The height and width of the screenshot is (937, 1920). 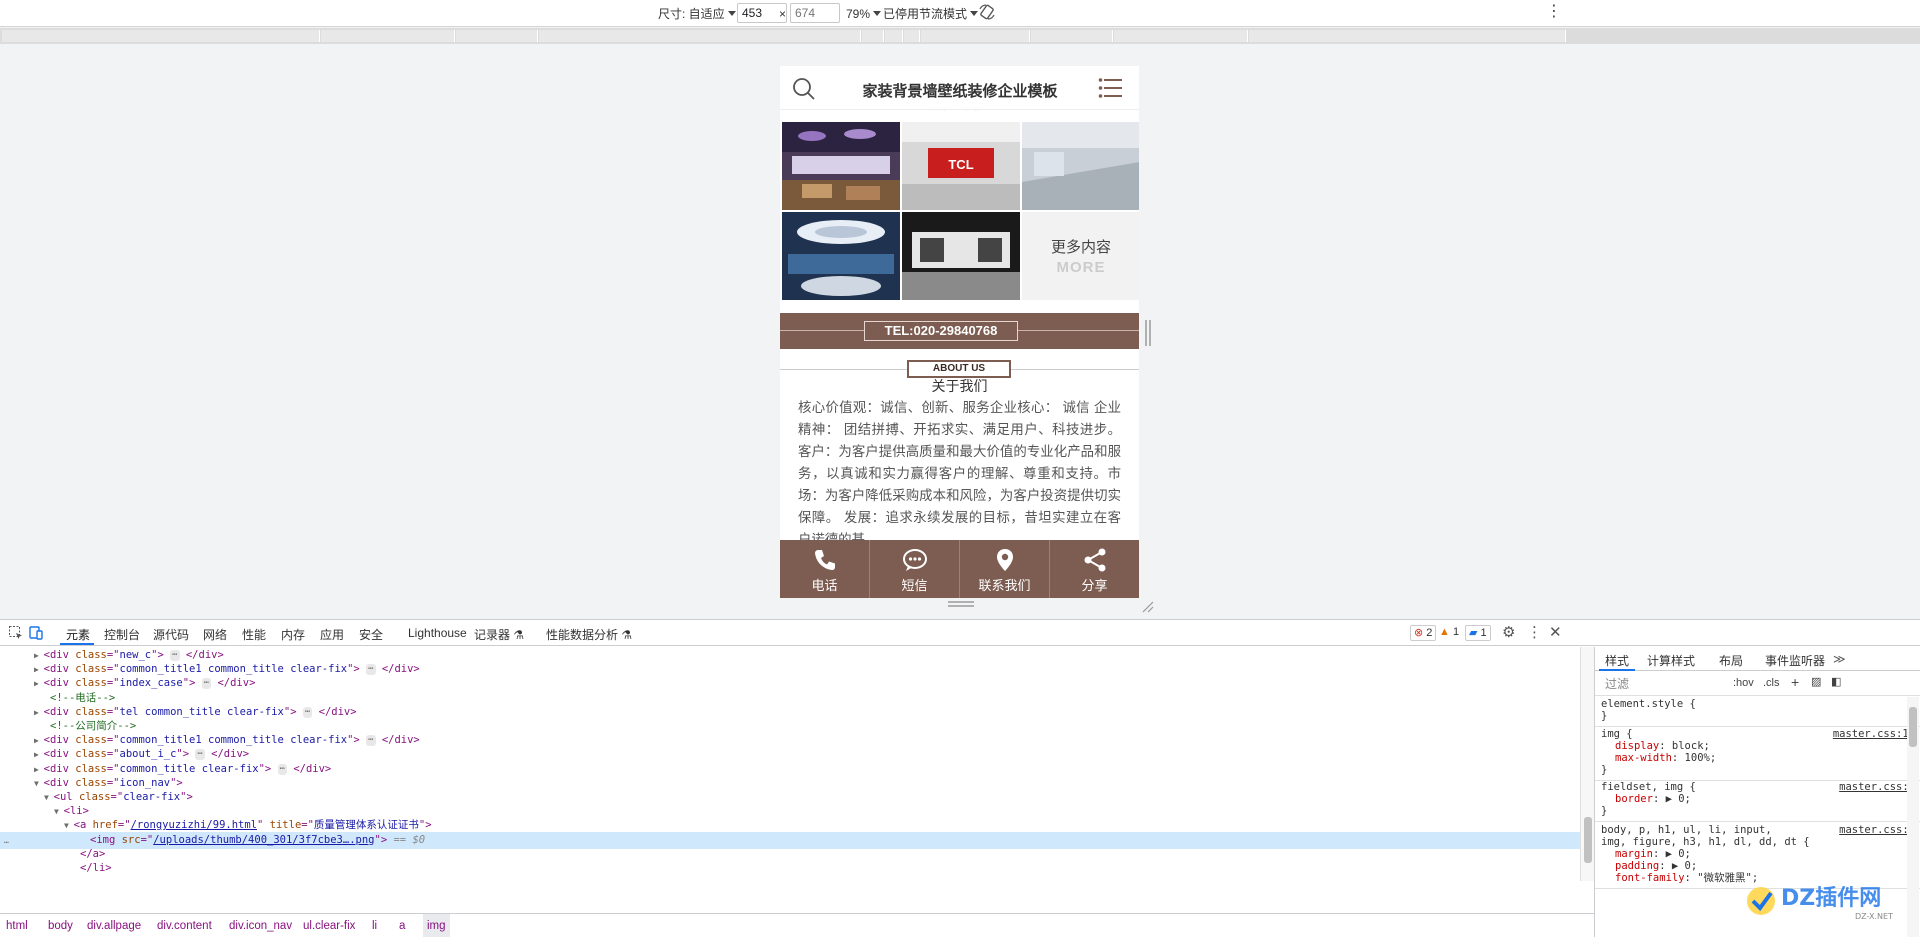 I want to click on breadcrumb-item: div.icon_nav, so click(x=260, y=925).